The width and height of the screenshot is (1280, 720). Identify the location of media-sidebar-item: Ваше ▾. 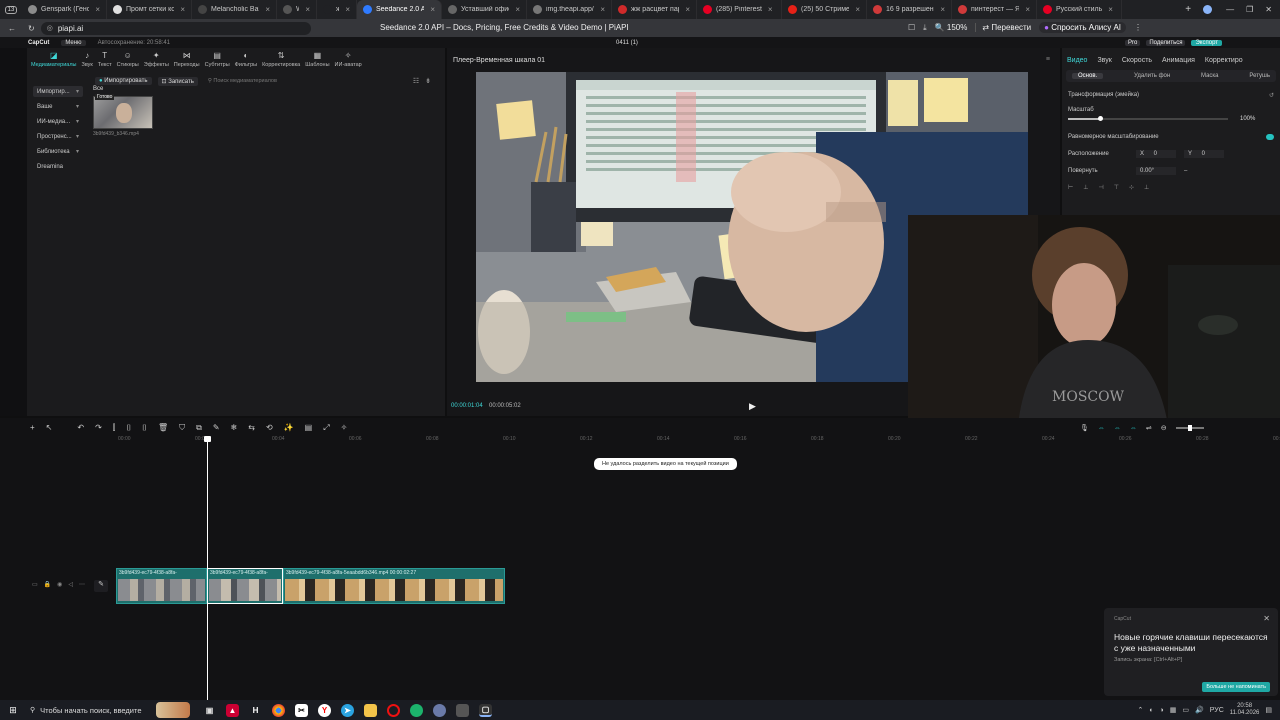
(58, 106).